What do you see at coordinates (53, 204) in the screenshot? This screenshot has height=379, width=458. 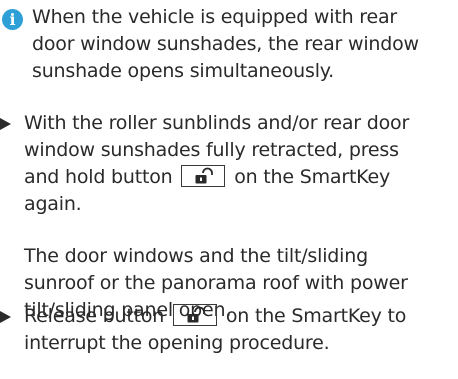 I see `step1-line4: again.` at bounding box center [53, 204].